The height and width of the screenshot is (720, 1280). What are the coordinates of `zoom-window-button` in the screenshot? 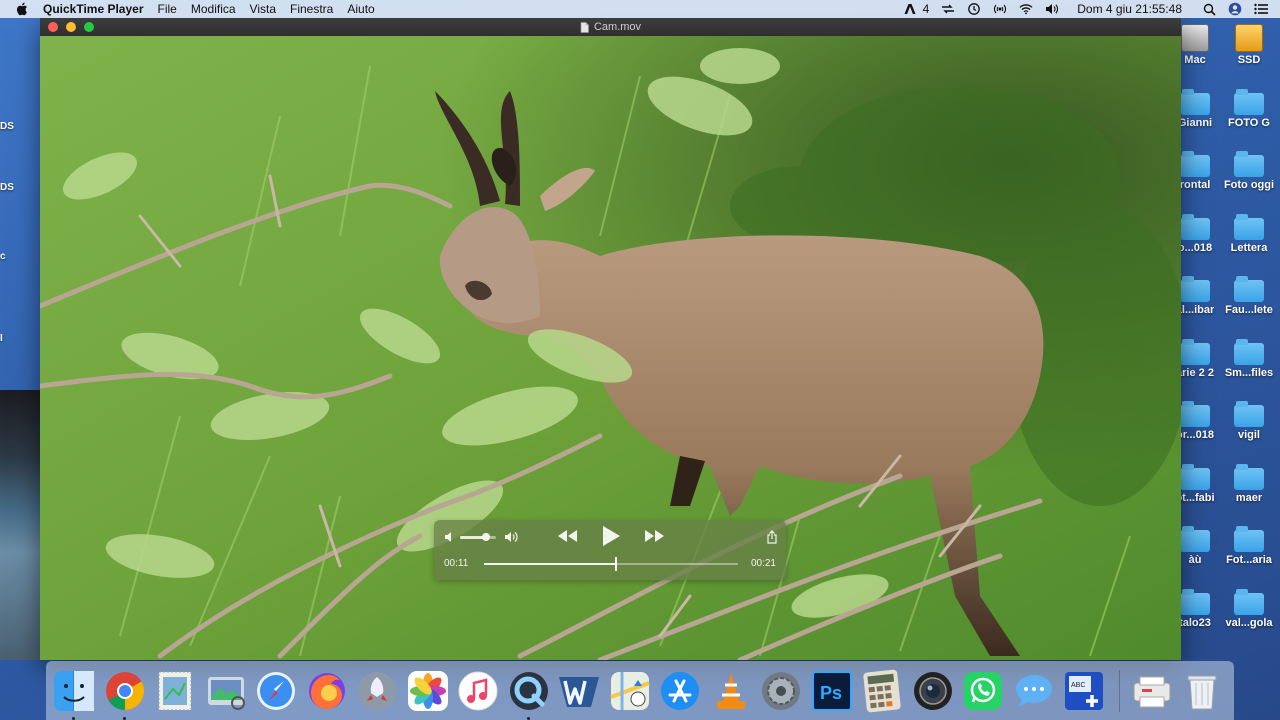 It's located at (89, 27).